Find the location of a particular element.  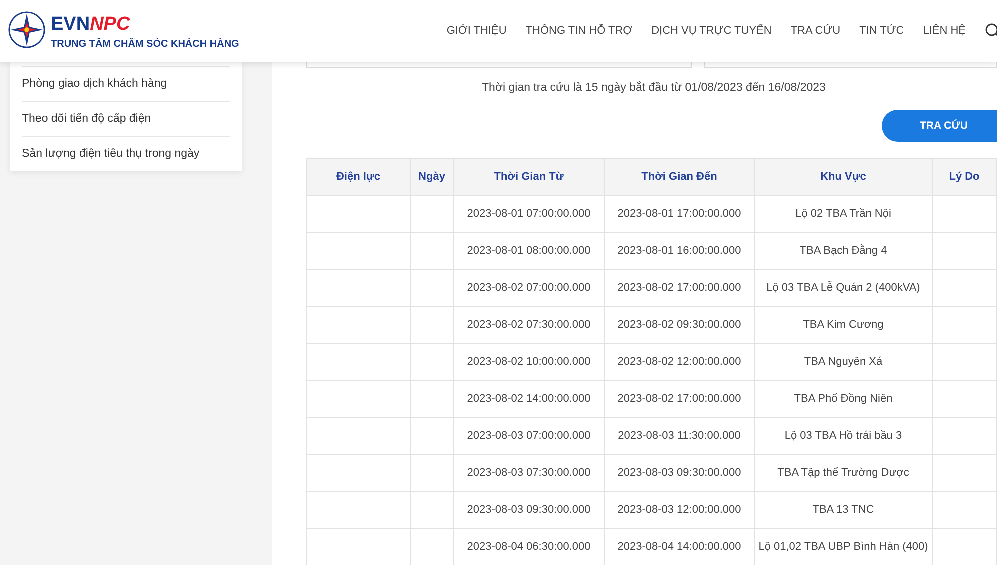

search-period-note: Thời gian tra cứu là 15 ngày bắt đầu từ 01/08/2023 đến 16/08/2023 is located at coordinates (654, 88).